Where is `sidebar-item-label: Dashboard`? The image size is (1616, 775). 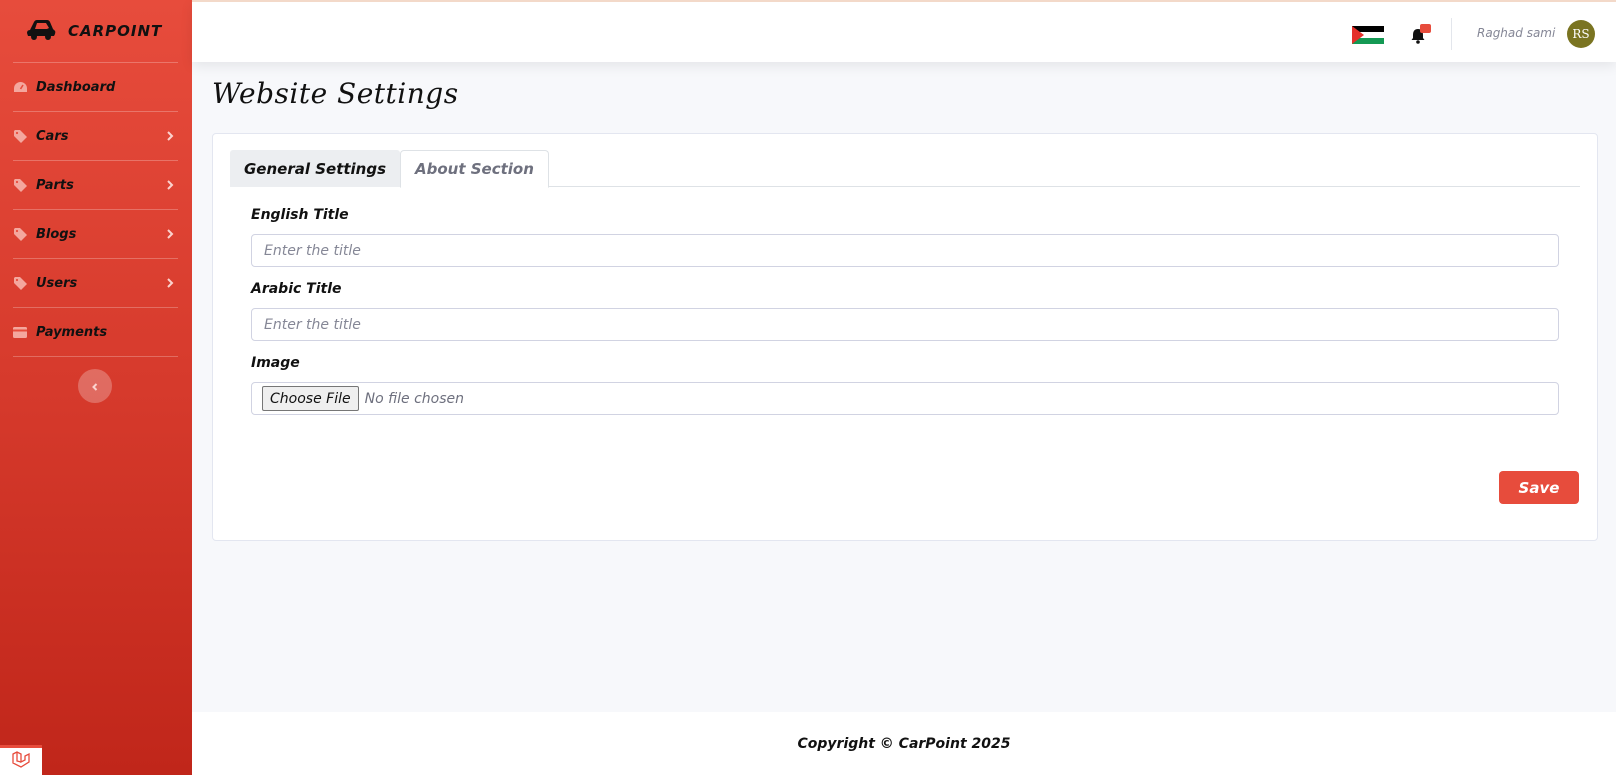
sidebar-item-label: Dashboard is located at coordinates (76, 87).